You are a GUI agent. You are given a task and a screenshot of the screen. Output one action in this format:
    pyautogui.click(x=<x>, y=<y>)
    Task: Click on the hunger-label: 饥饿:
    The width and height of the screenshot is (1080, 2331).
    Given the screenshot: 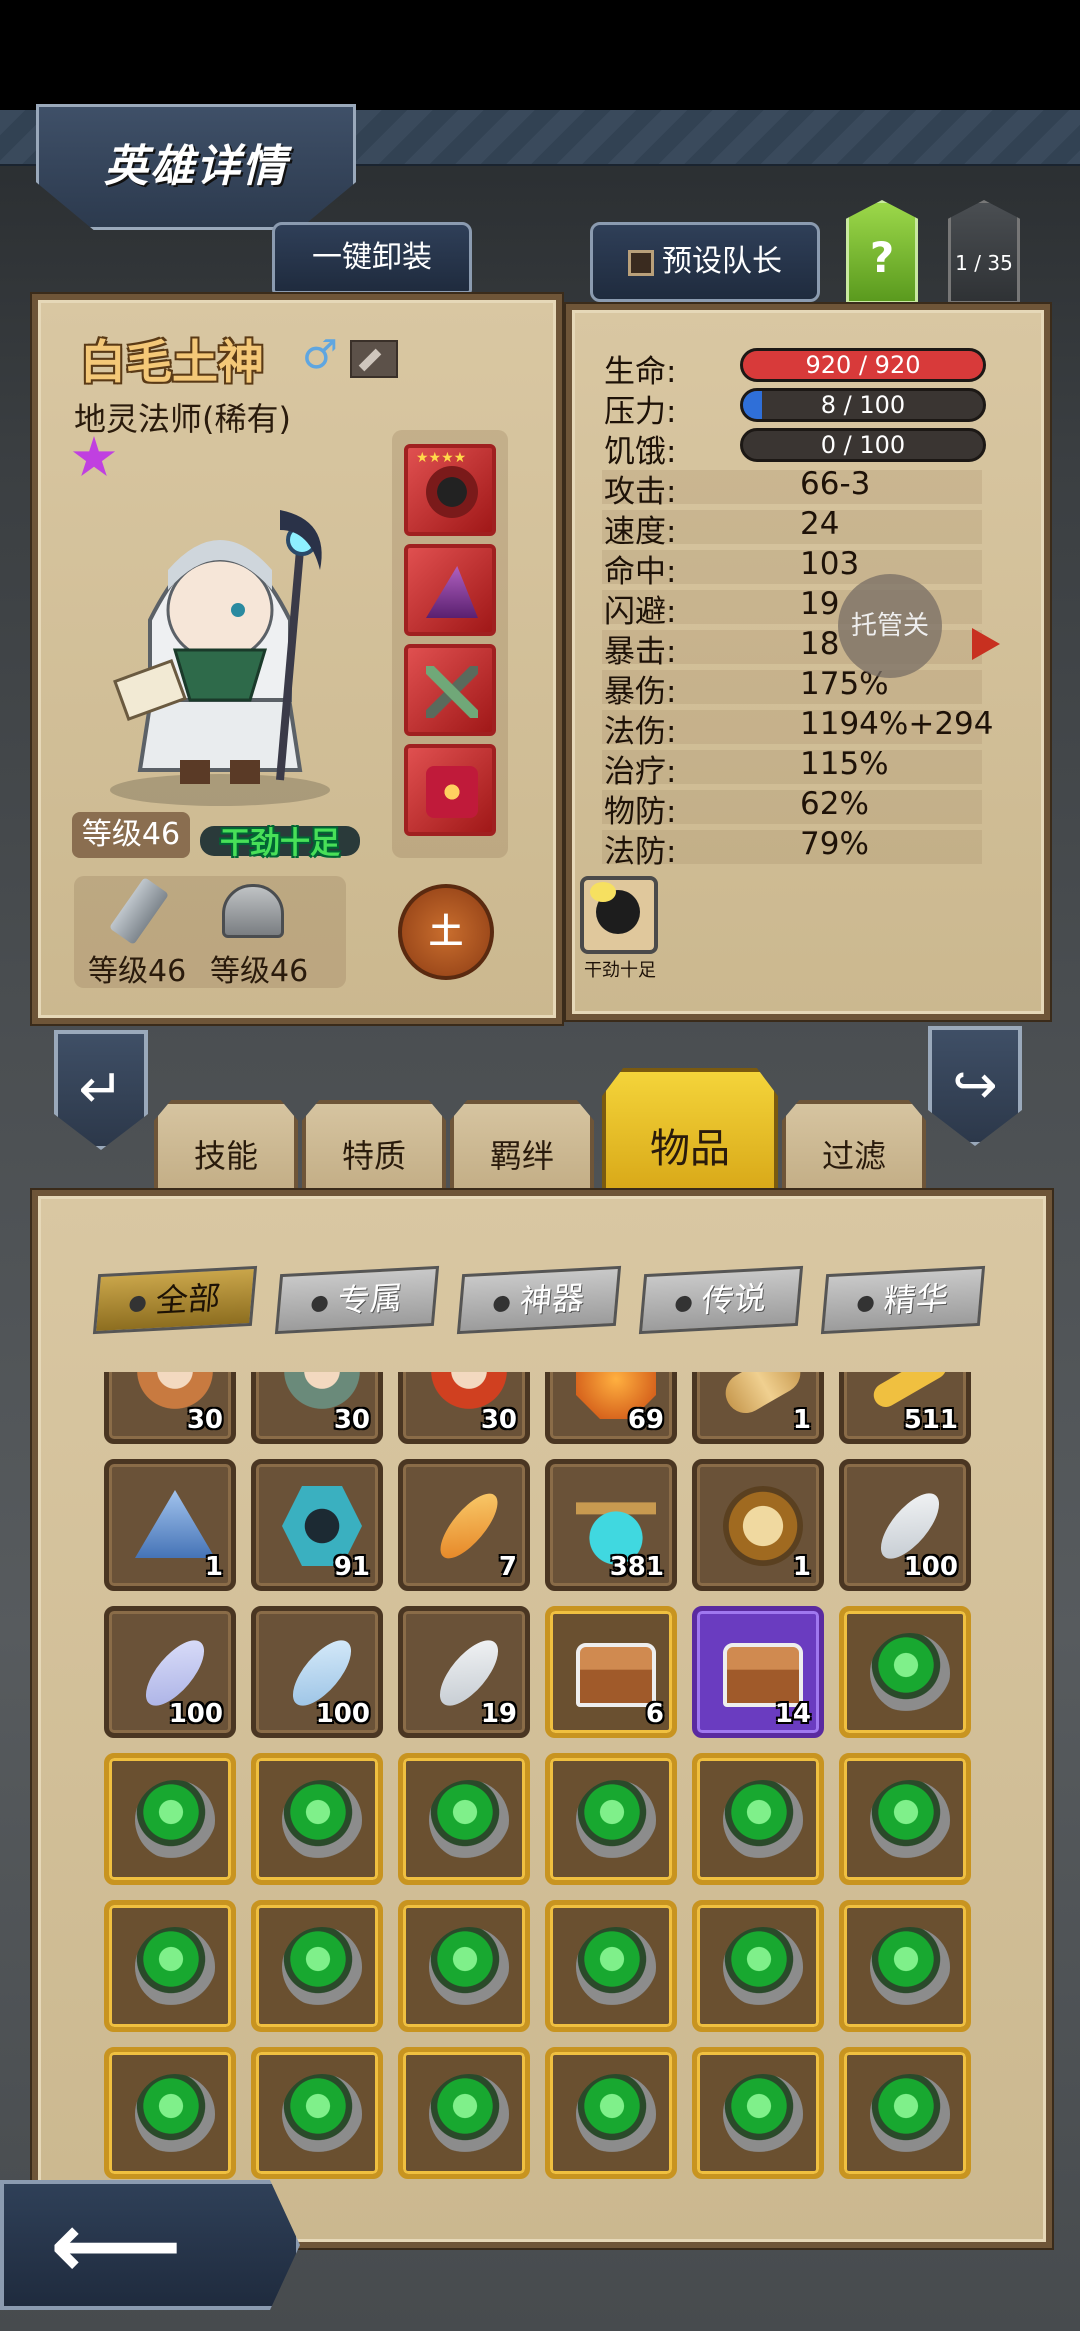 What is the action you would take?
    pyautogui.click(x=640, y=452)
    